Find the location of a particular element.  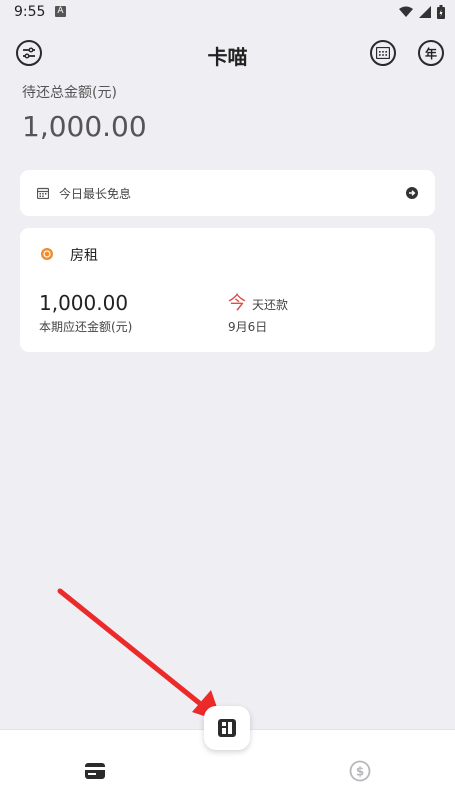

bill-amount: 1,000.00 is located at coordinates (84, 303).